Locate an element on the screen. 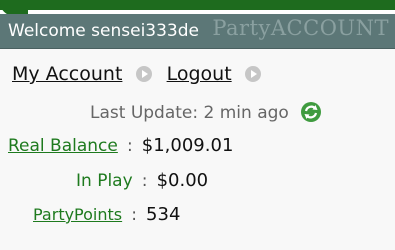 This screenshot has height=250, width=395. in-play-row: In Play : $0.00 is located at coordinates (142, 180).